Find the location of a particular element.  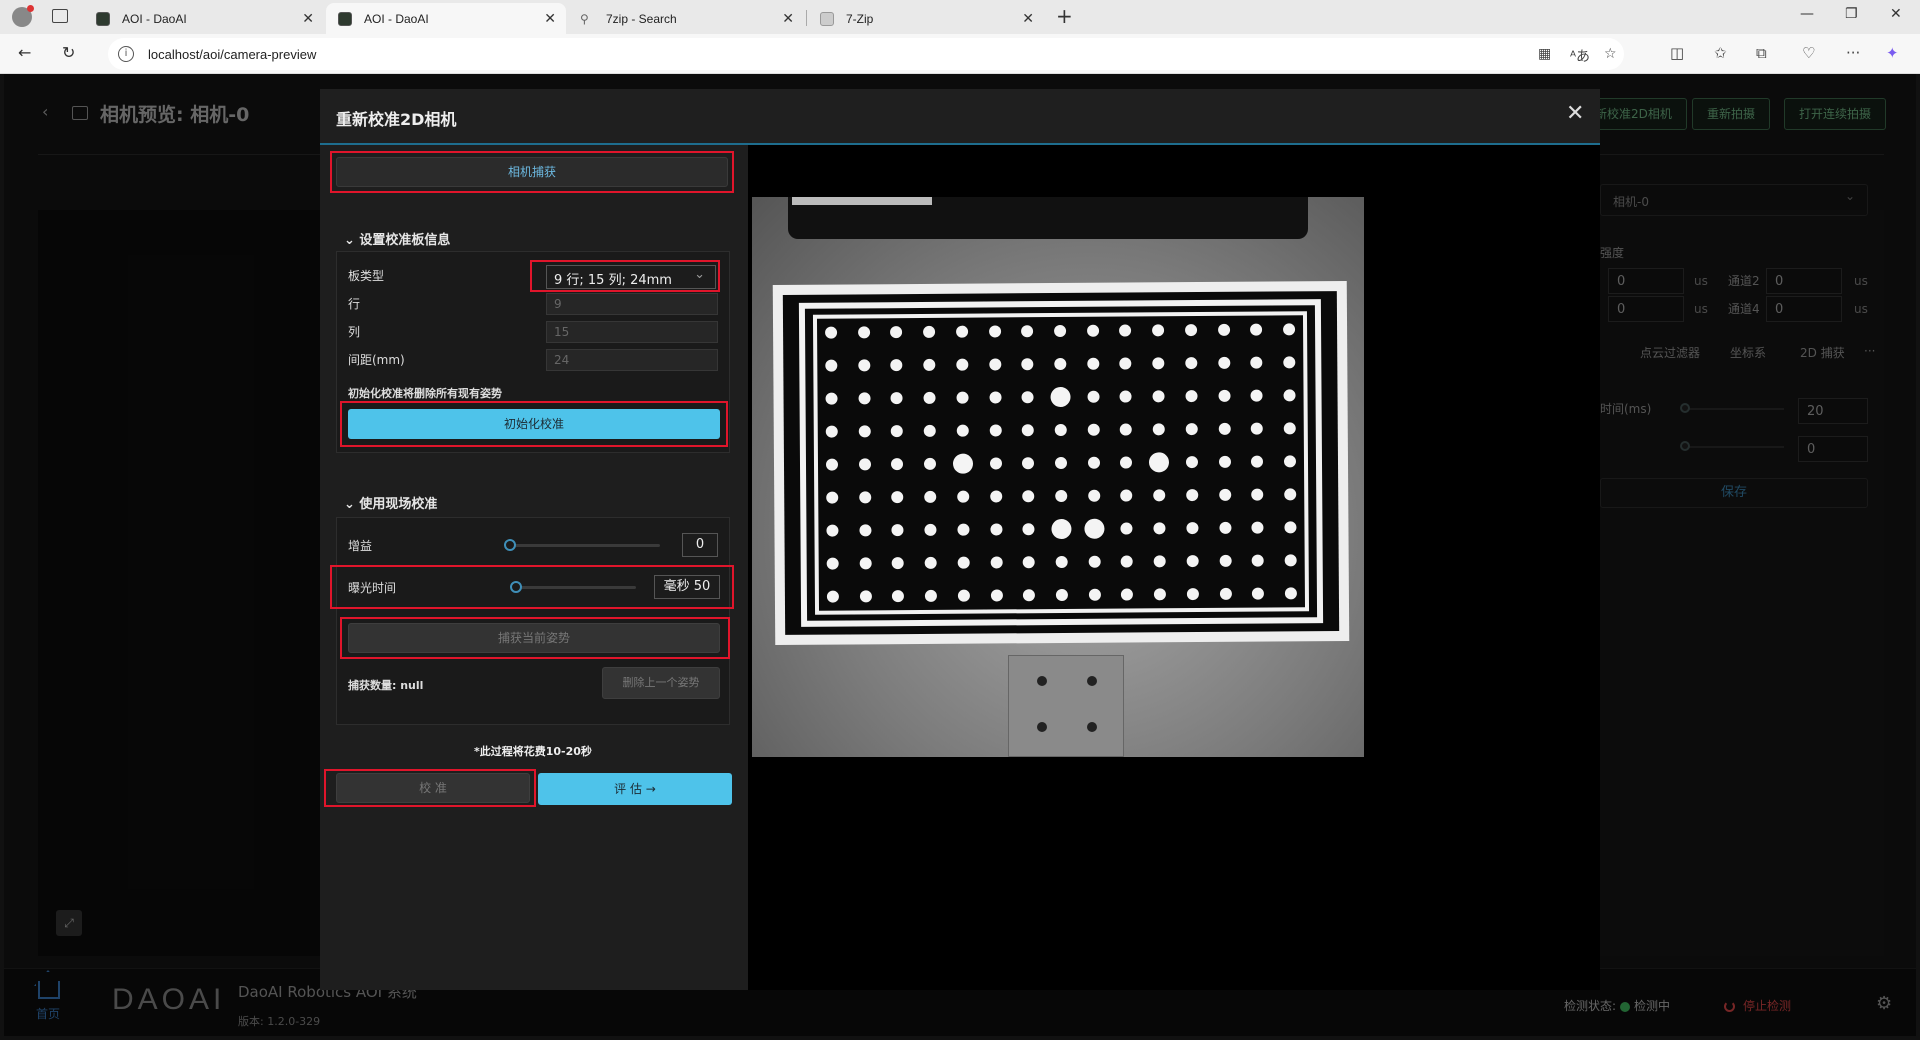

spacing-input: 24 is located at coordinates (632, 360).